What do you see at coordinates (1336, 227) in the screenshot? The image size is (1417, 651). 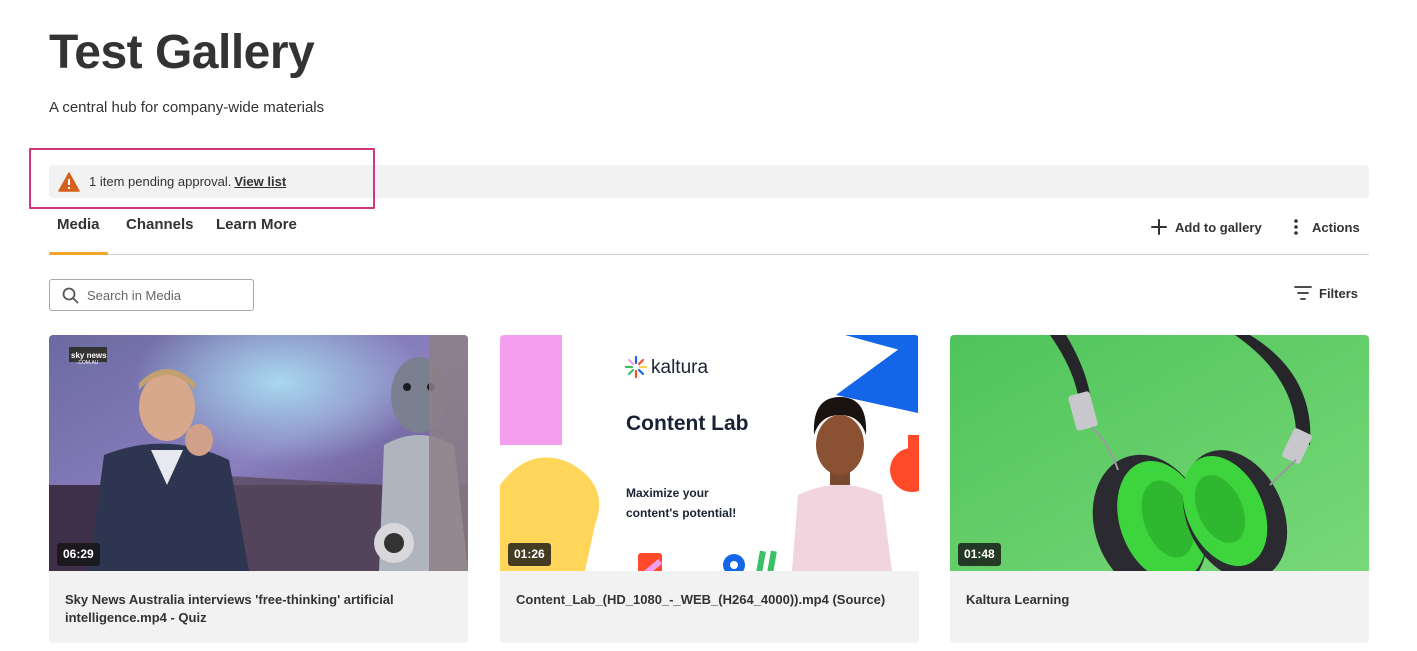 I see `actions-label: Actions` at bounding box center [1336, 227].